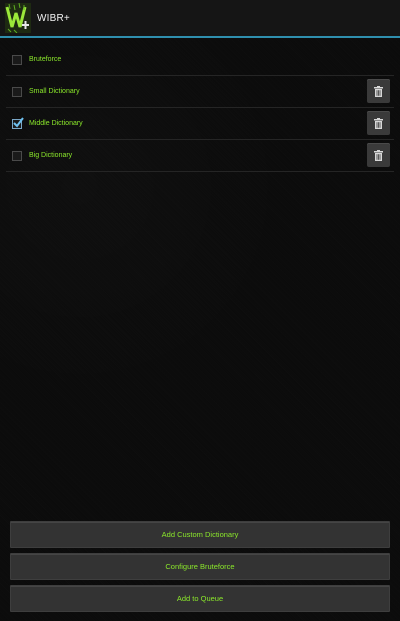  What do you see at coordinates (17, 155) in the screenshot?
I see `big-dictionary-checkbox` at bounding box center [17, 155].